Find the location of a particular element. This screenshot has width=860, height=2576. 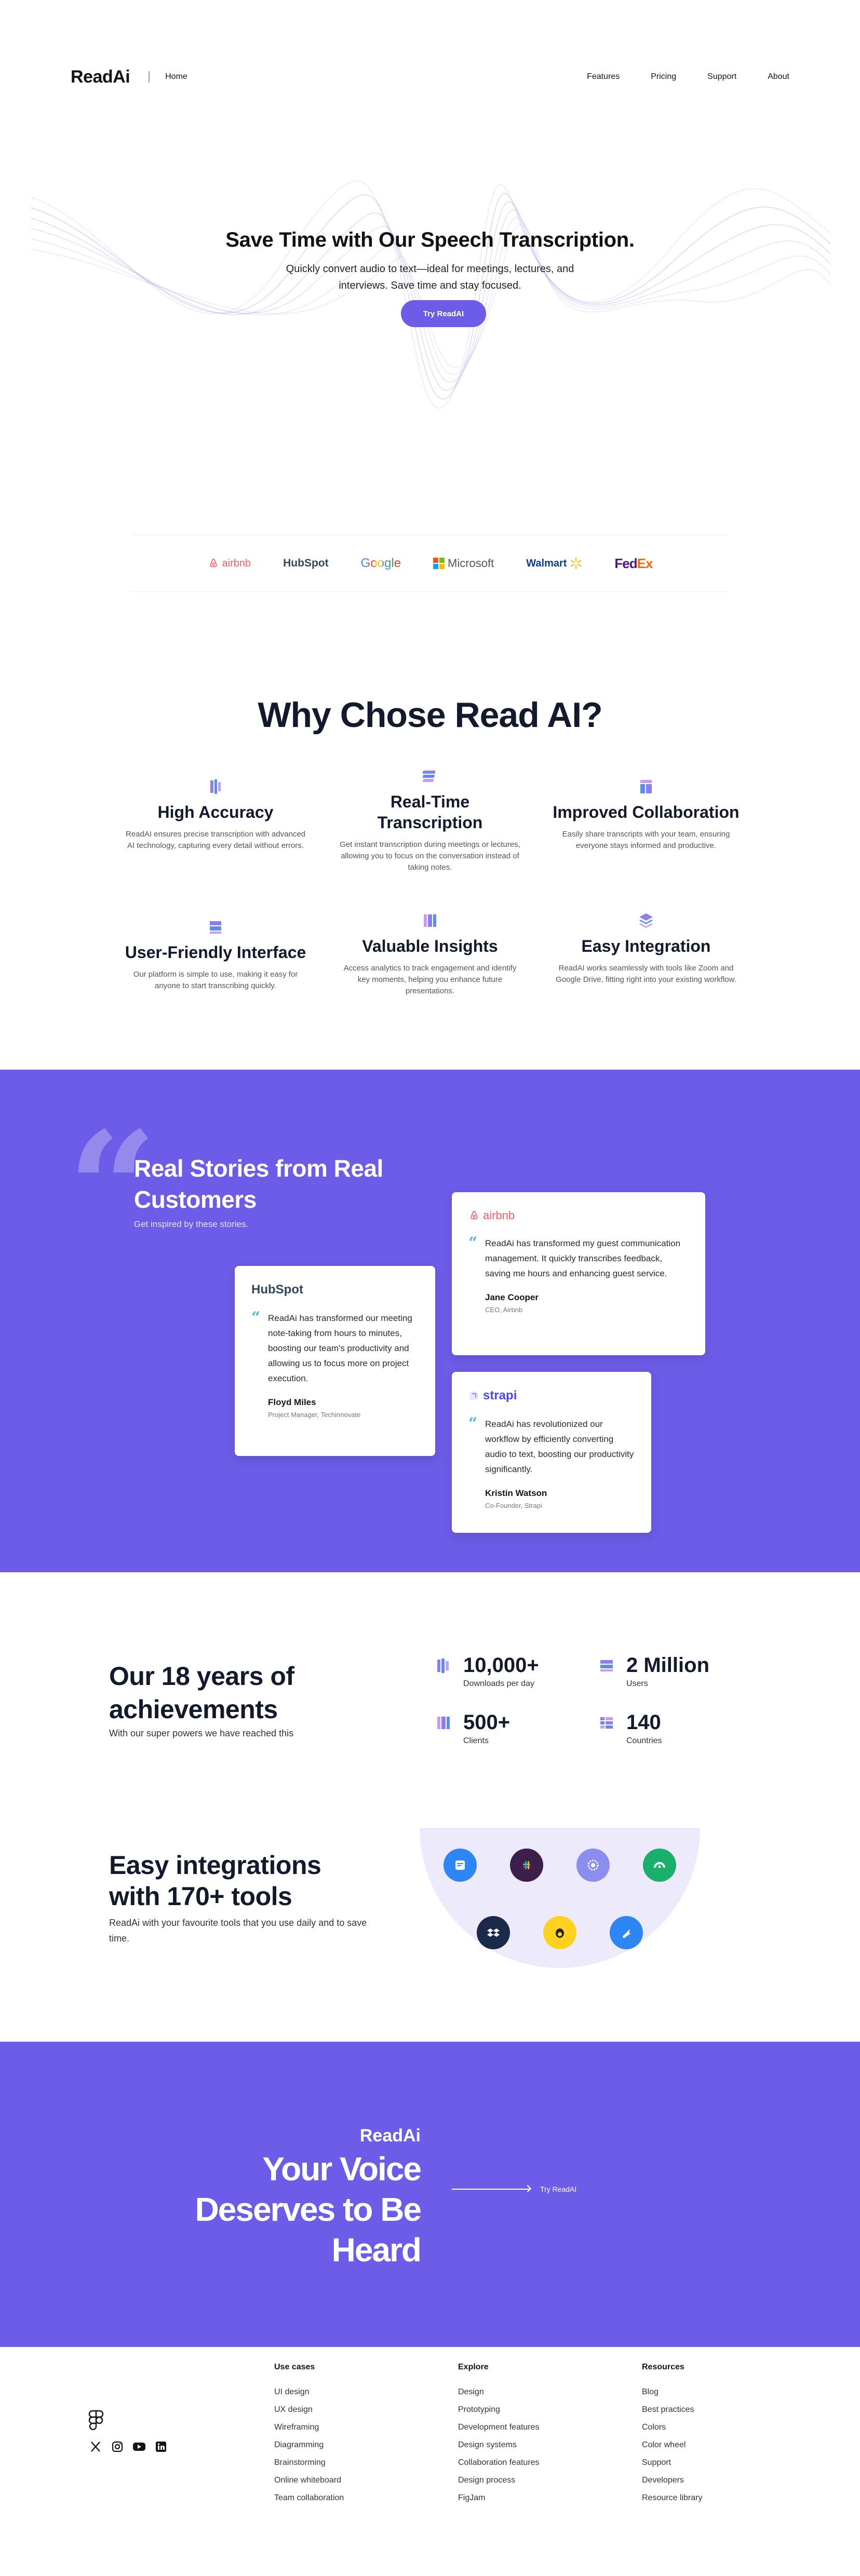

hero-title: Save Time with Our Speech Transcription. is located at coordinates (430, 239).